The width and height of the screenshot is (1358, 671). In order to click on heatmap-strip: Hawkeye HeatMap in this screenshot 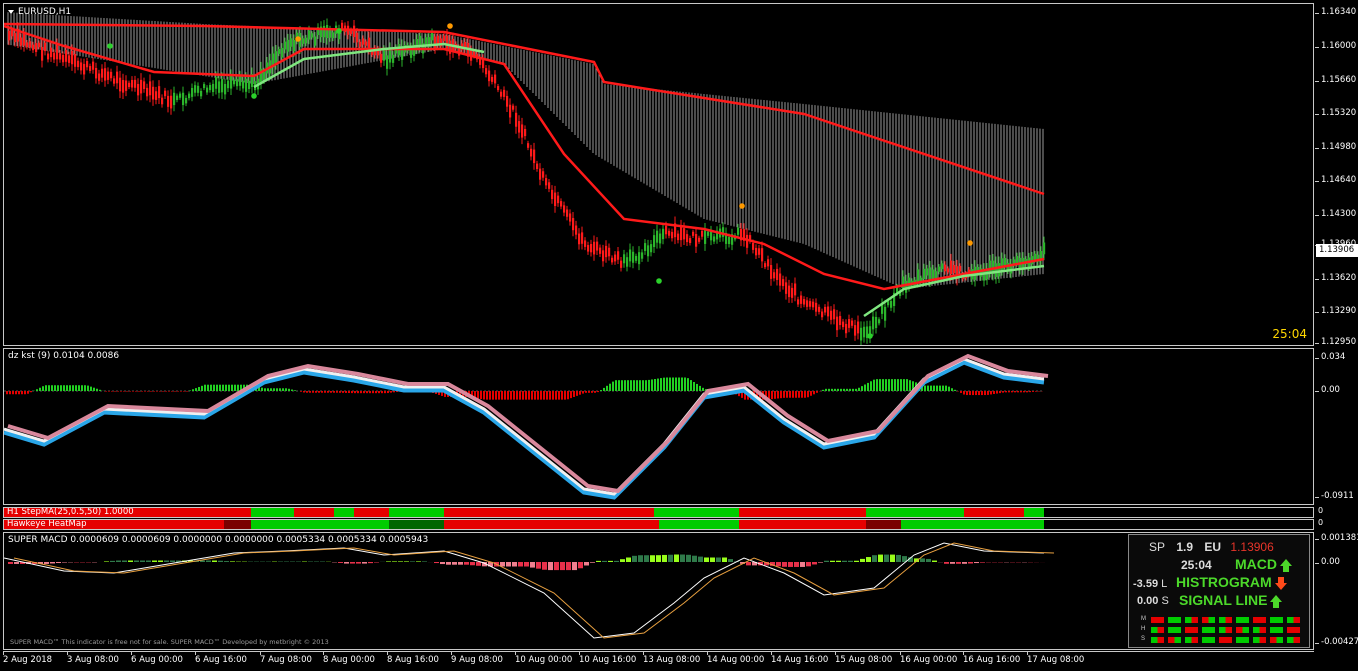, I will do `click(658, 524)`.